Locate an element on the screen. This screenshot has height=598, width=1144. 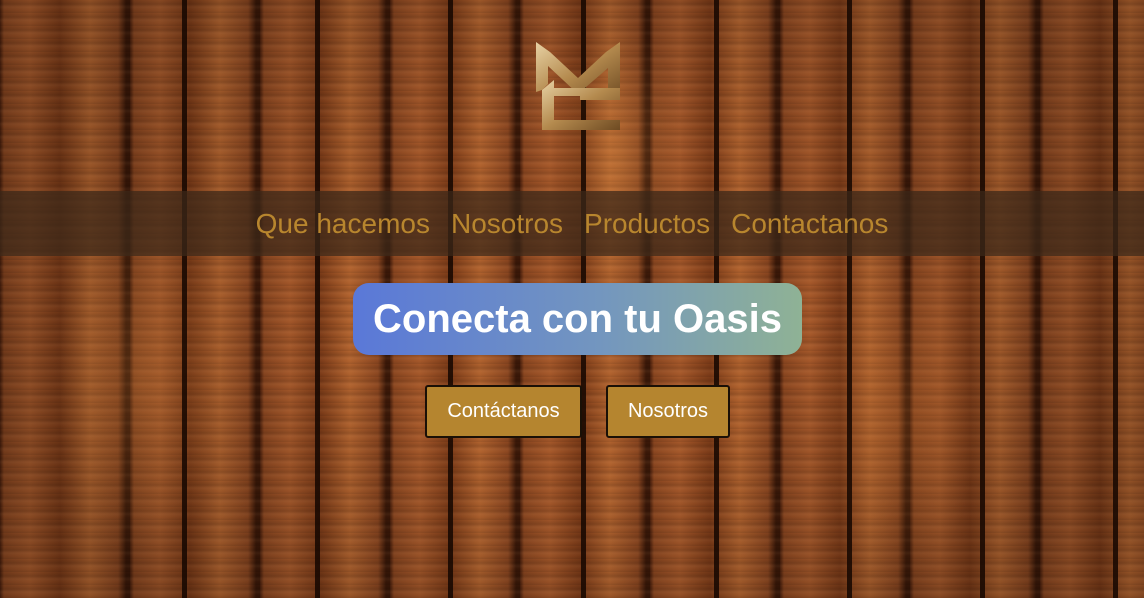
nav-link-contactanos: Contactanos is located at coordinates (809, 224).